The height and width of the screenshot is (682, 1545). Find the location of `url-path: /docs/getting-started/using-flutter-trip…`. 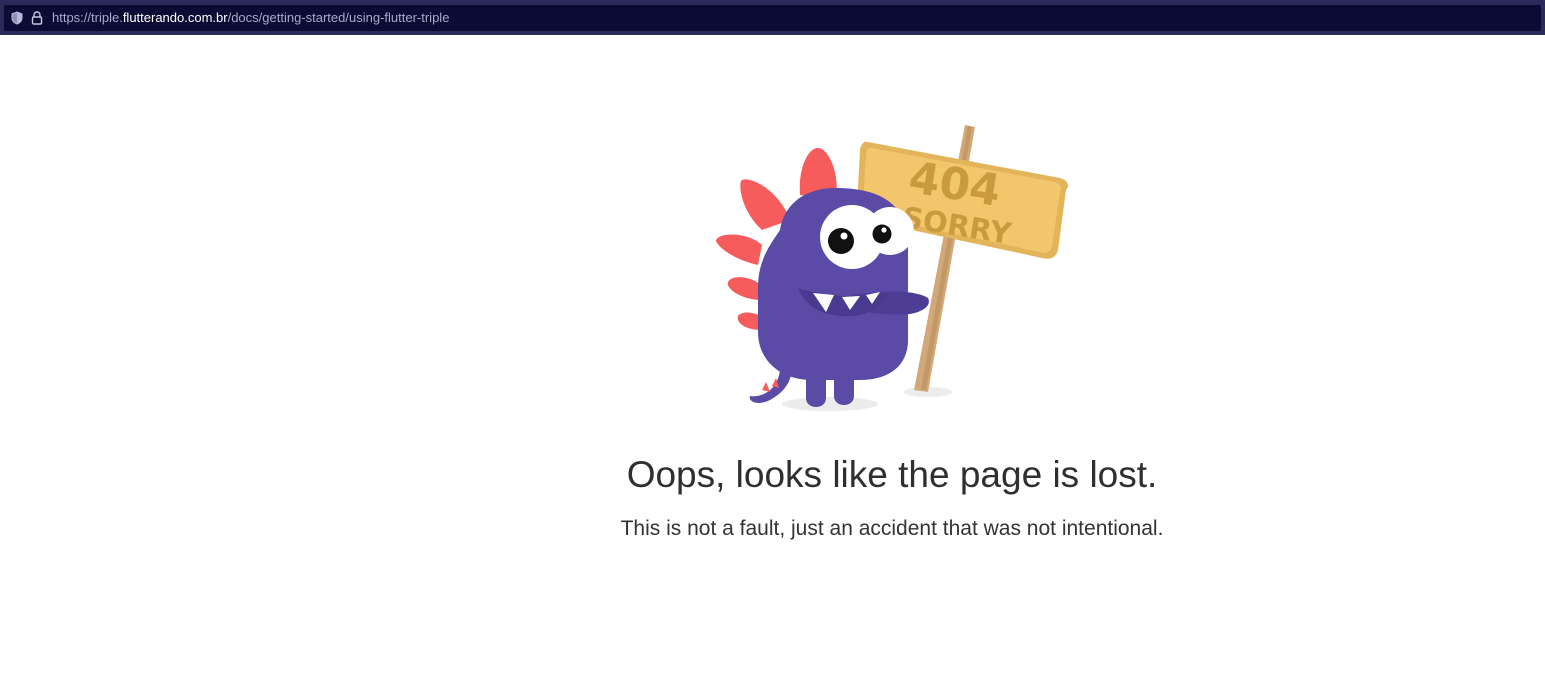

url-path: /docs/getting-started/using-flutter-trip… is located at coordinates (338, 17).